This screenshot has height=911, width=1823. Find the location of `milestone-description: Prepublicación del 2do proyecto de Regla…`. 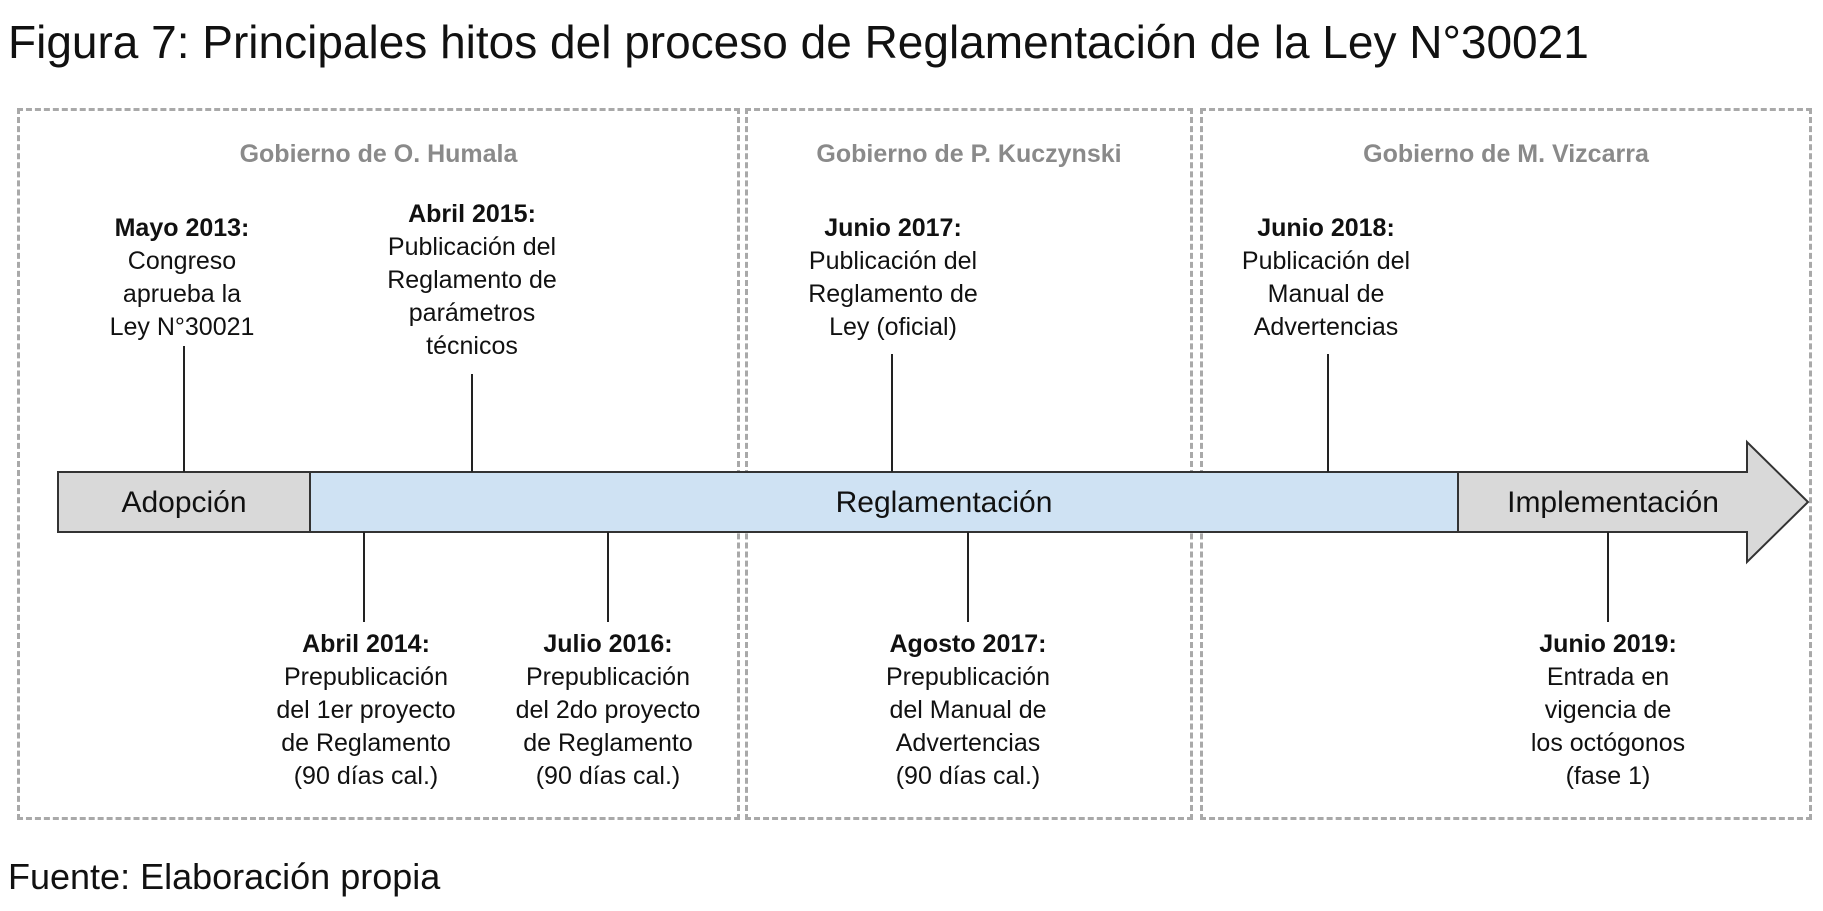

milestone-description: Prepublicación del 2do proyecto de Regla… is located at coordinates (608, 726).